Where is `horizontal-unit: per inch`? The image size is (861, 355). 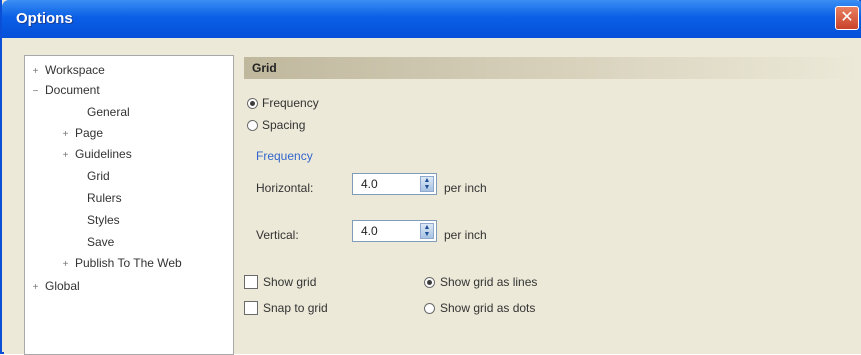 horizontal-unit: per inch is located at coordinates (465, 188).